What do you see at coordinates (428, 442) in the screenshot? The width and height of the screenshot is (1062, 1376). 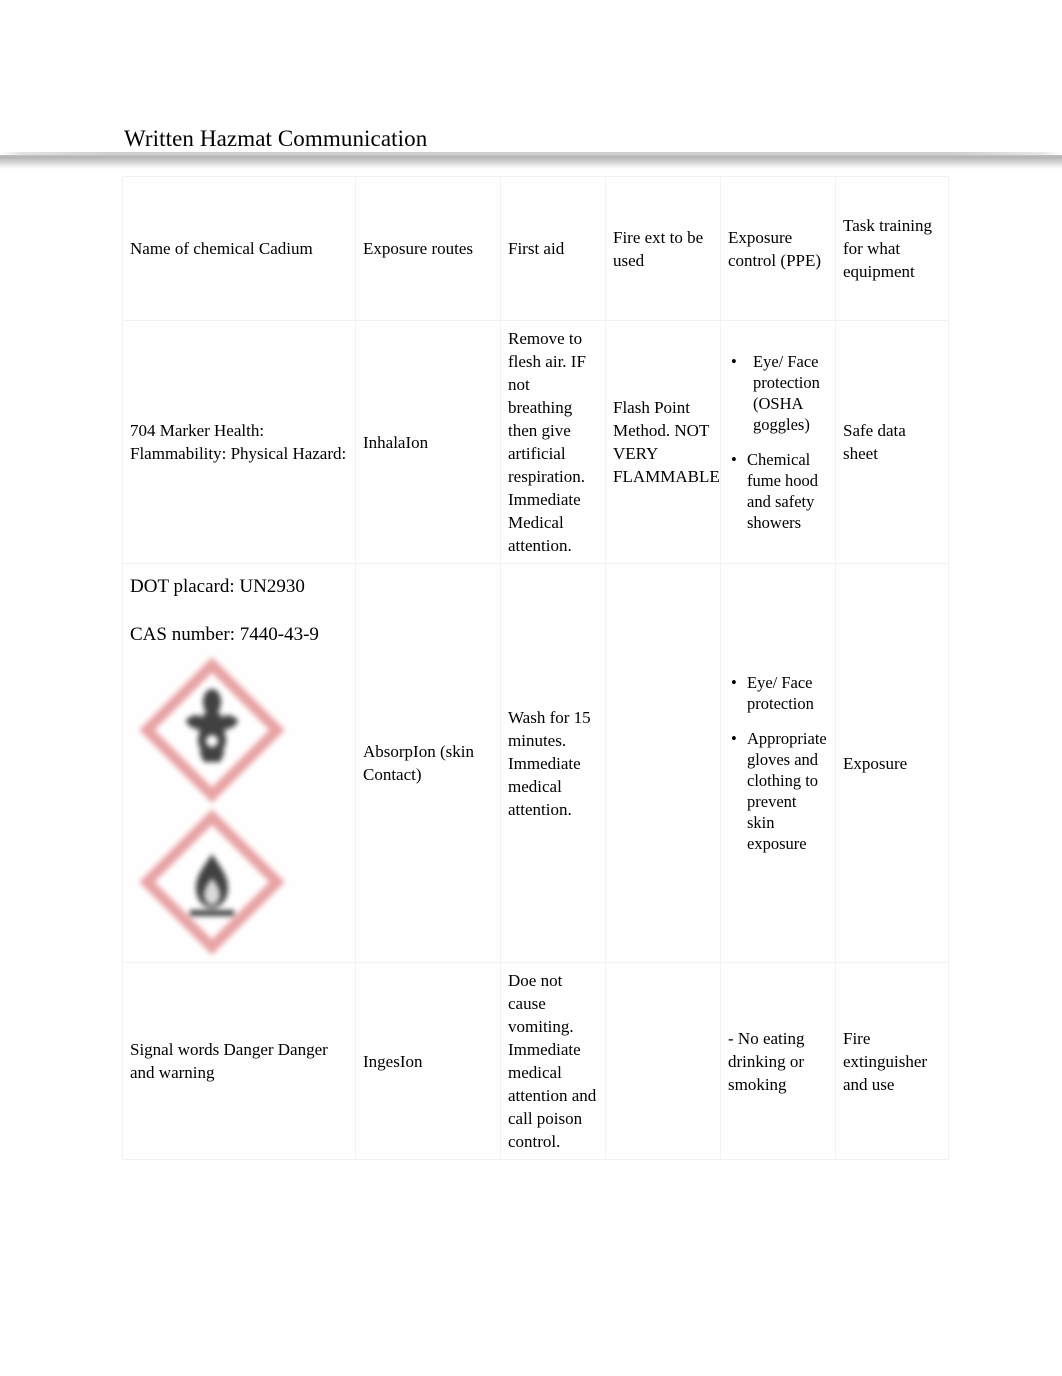 I see `cell-exposure-route-inhalation: InhalaIon` at bounding box center [428, 442].